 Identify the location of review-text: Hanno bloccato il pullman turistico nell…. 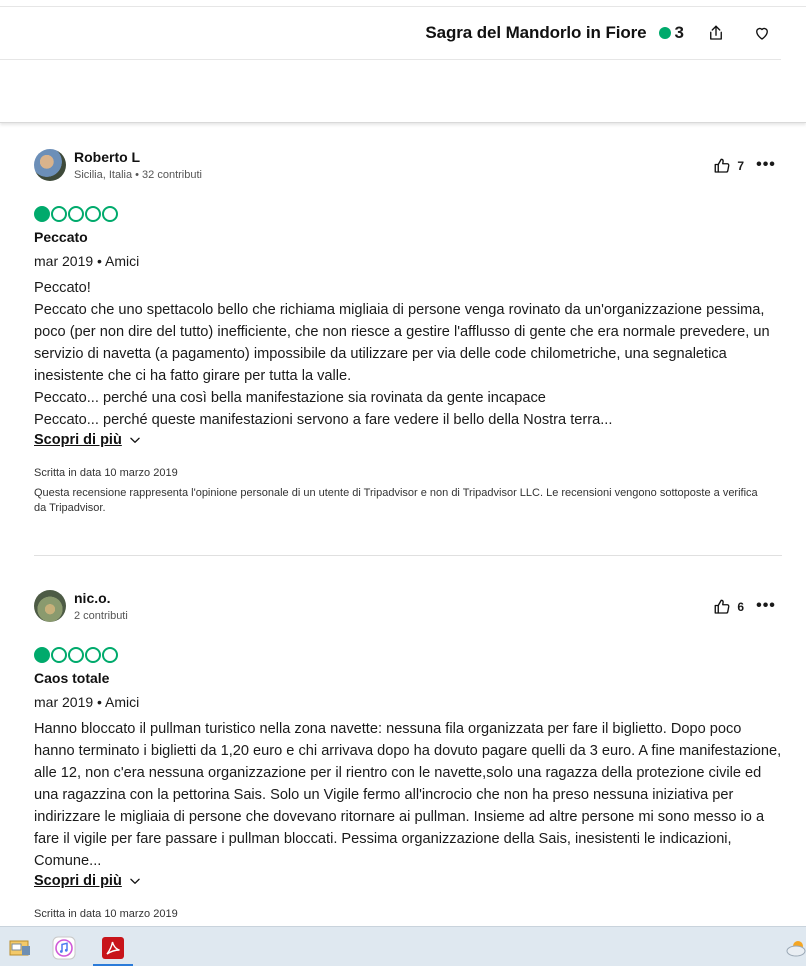
(408, 795).